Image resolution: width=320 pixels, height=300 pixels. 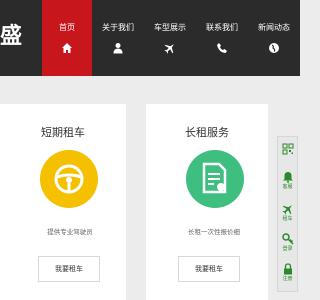 I want to click on sidebar-item-service: 客服, so click(x=287, y=181).